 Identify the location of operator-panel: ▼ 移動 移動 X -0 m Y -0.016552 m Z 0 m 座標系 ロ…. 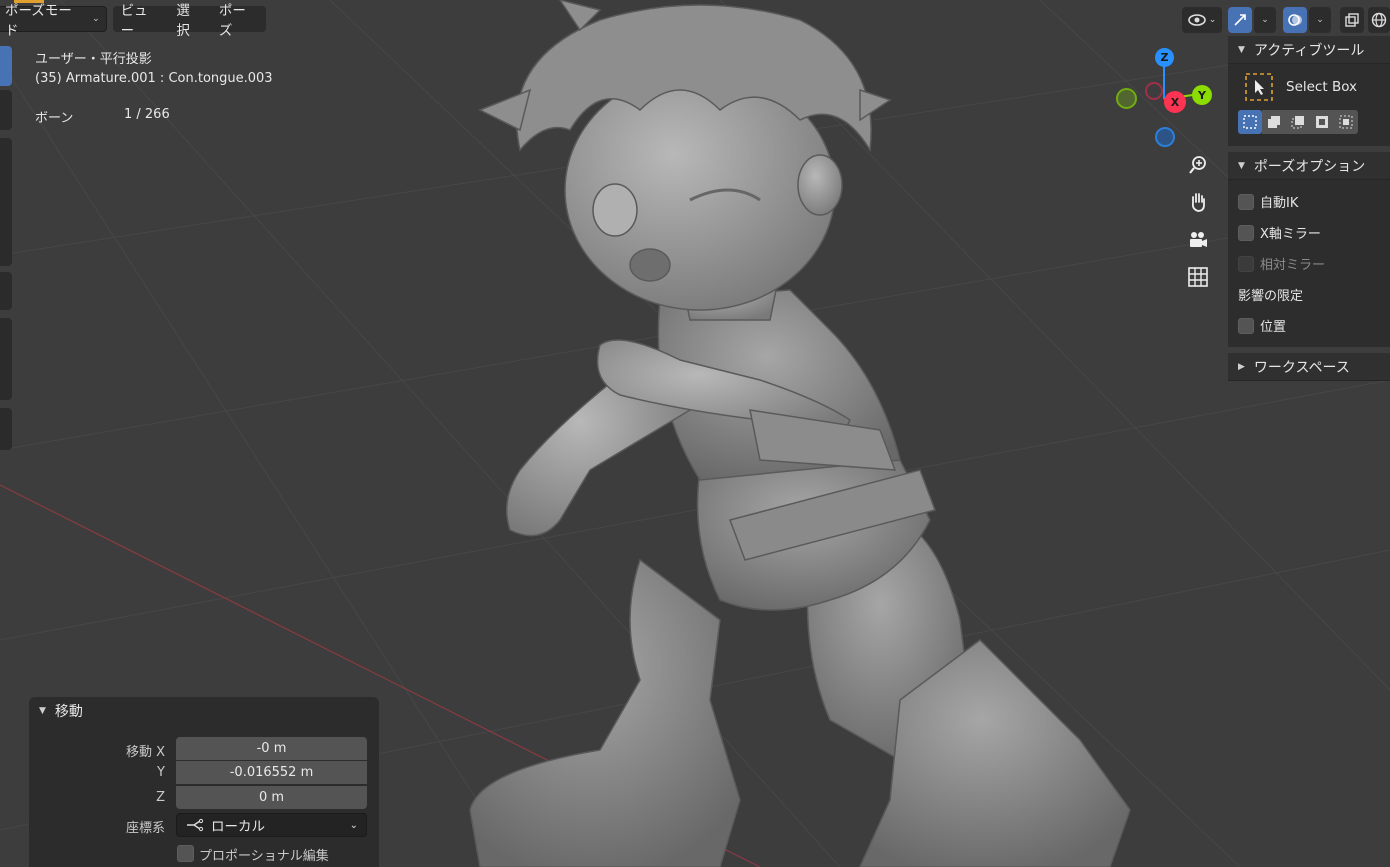
(204, 782).